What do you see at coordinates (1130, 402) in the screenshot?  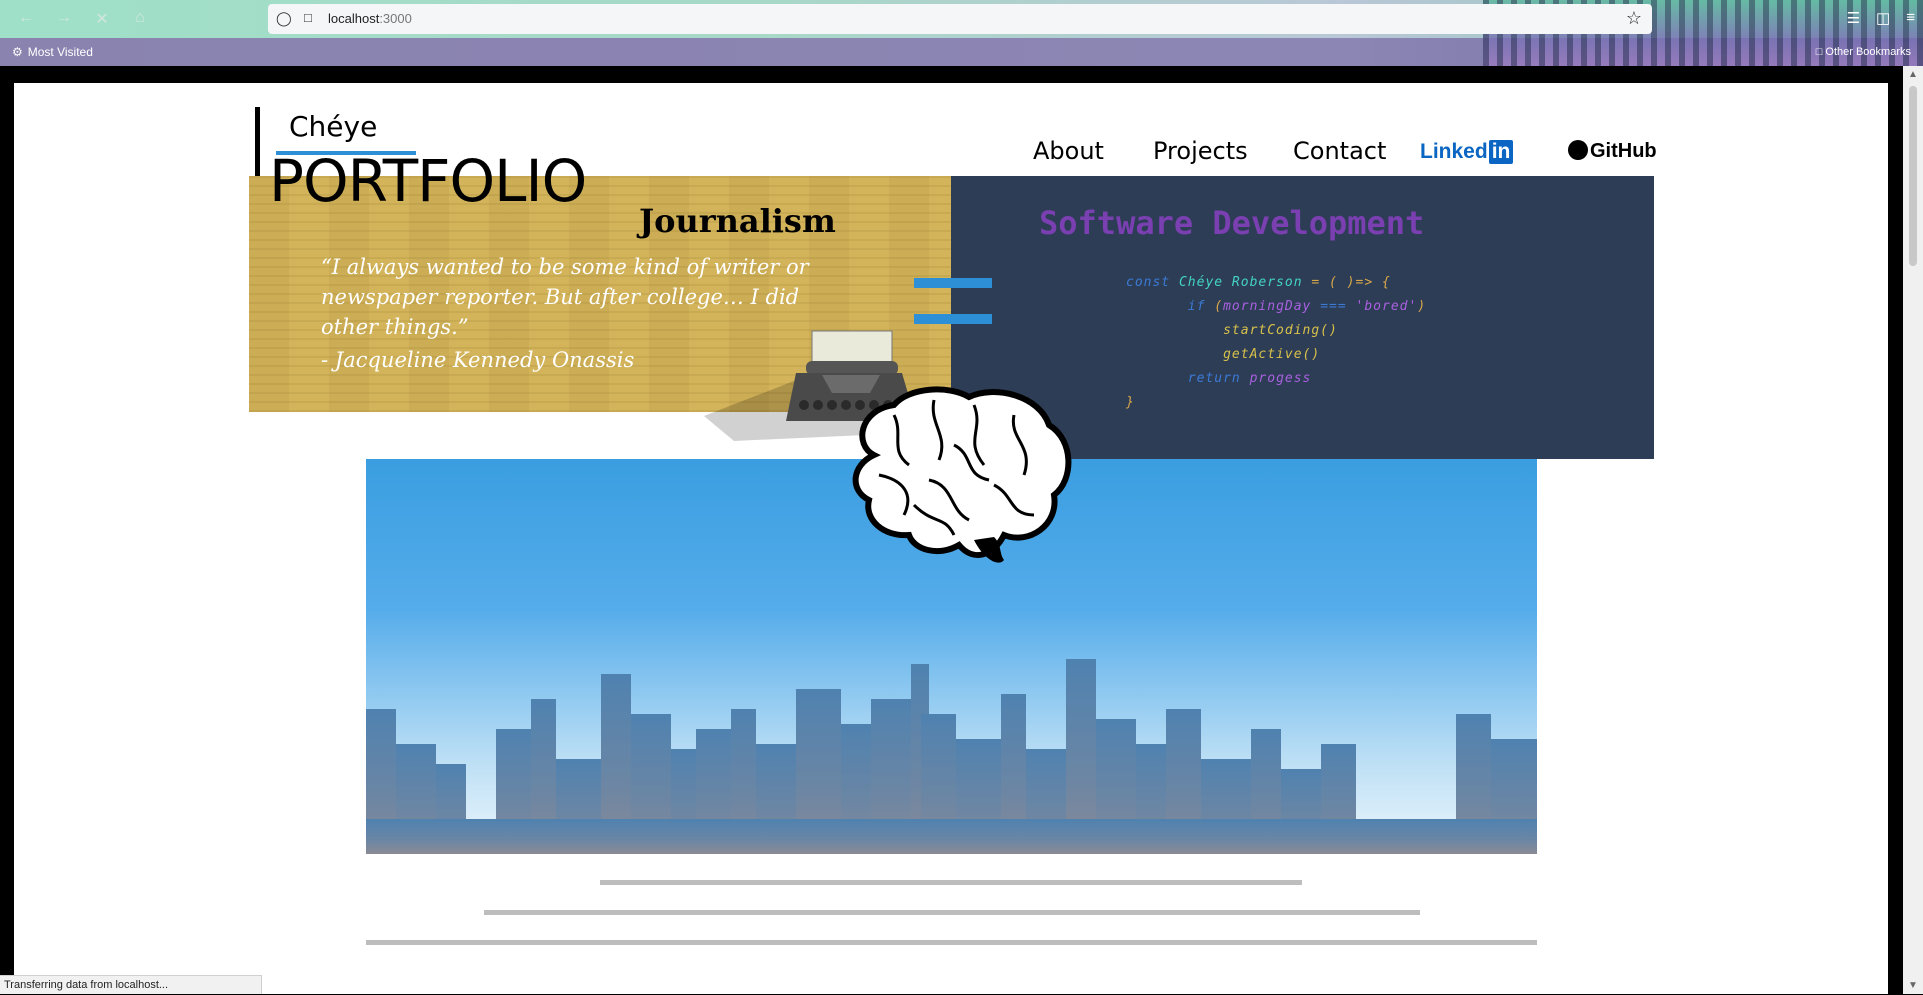 I see `code-line-6: }` at bounding box center [1130, 402].